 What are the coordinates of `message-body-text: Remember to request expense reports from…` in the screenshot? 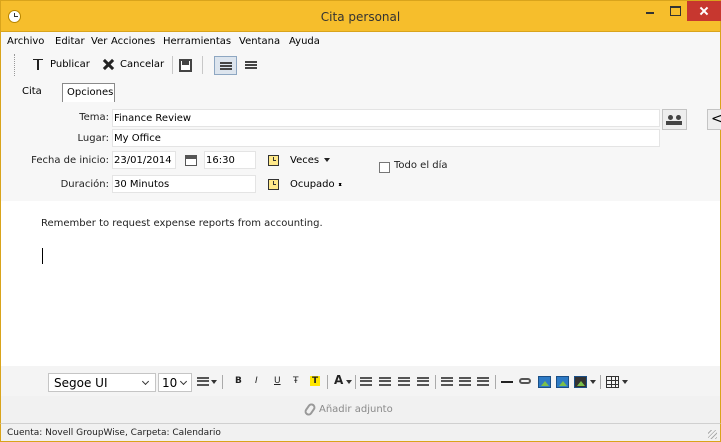 It's located at (182, 223).